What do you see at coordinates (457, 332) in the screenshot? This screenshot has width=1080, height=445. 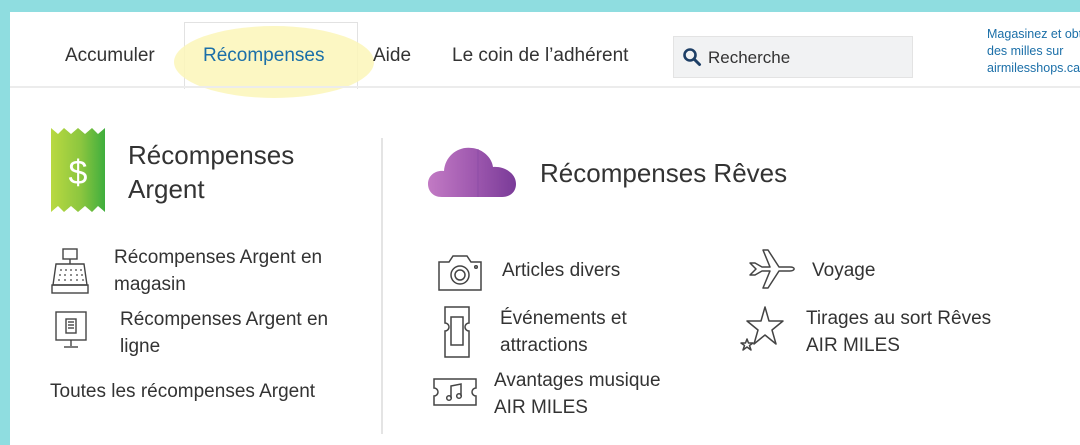 I see `ticket-icon` at bounding box center [457, 332].